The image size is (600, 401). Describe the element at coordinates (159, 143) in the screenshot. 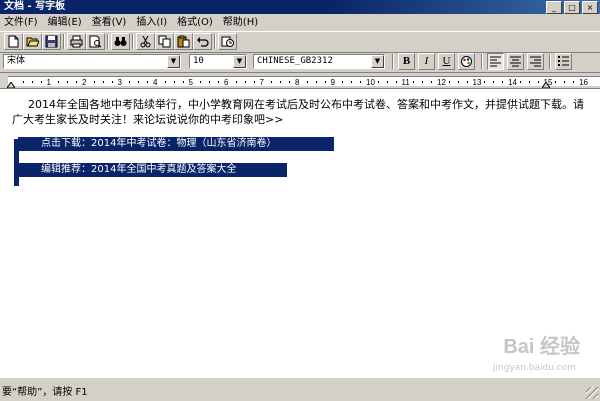

I see `download-link-label: 点击下载：2014年中考试卷：物理（山东省济南卷）` at that location.